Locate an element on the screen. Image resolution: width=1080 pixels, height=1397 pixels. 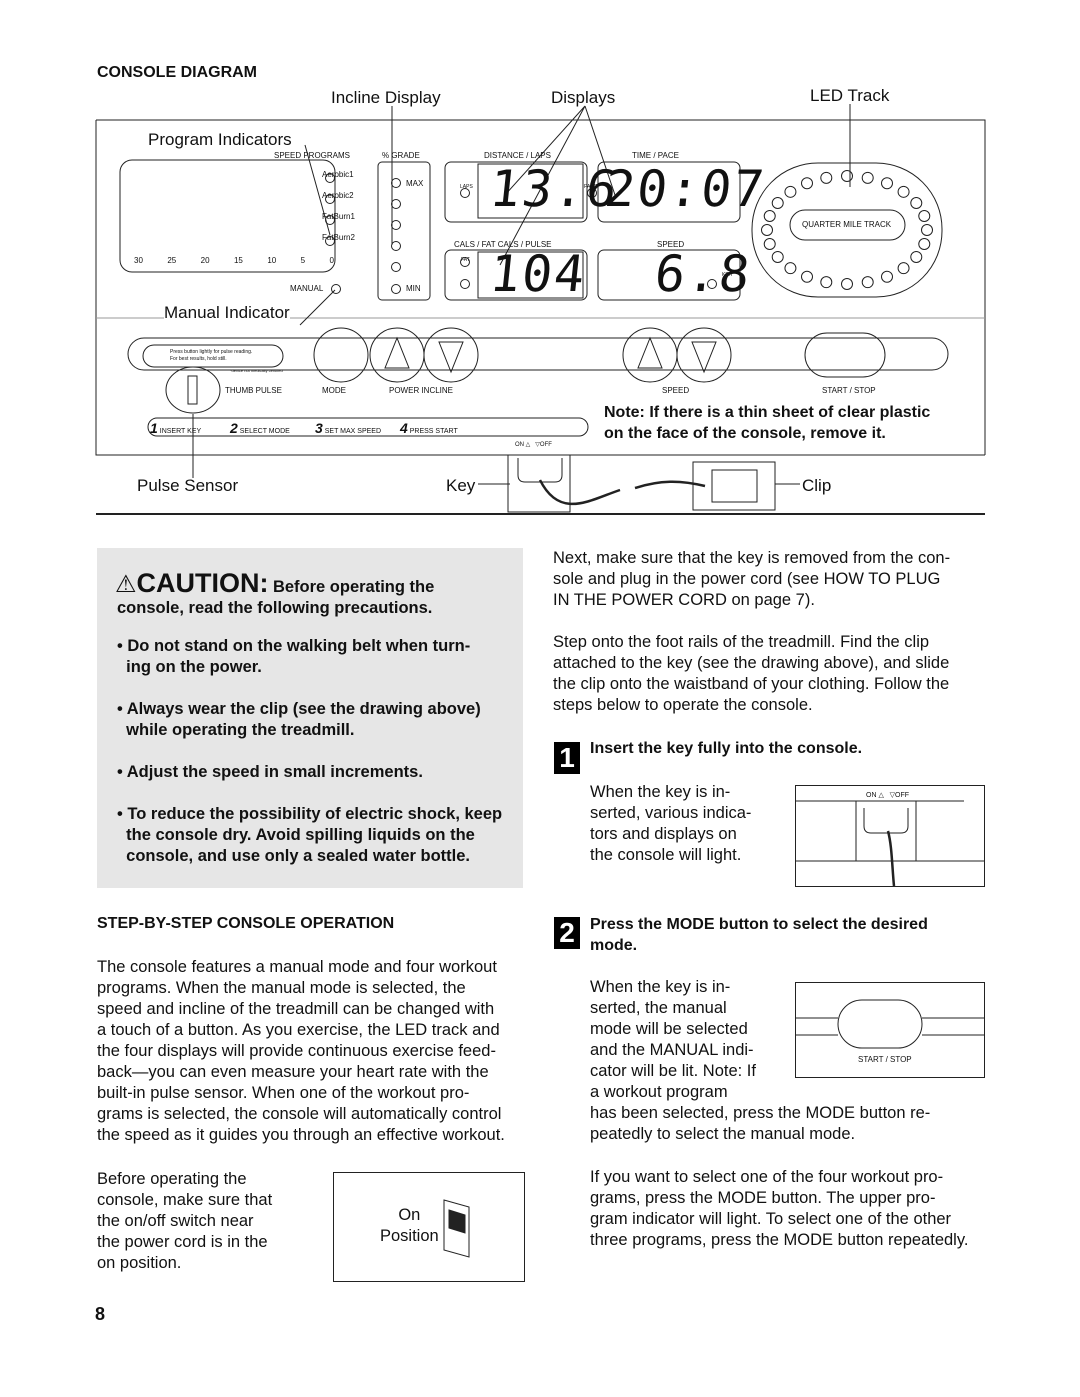
callout-pulse-sensor: Pulse Sensor is located at coordinates (188, 485).